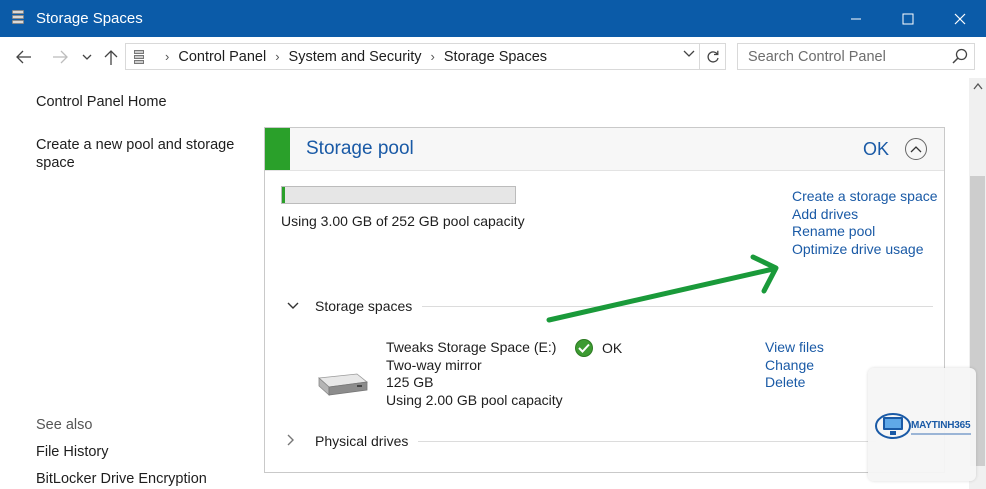 The height and width of the screenshot is (489, 986). Describe the element at coordinates (941, 425) in the screenshot. I see `watermark-brand: MAYTINH365` at that location.